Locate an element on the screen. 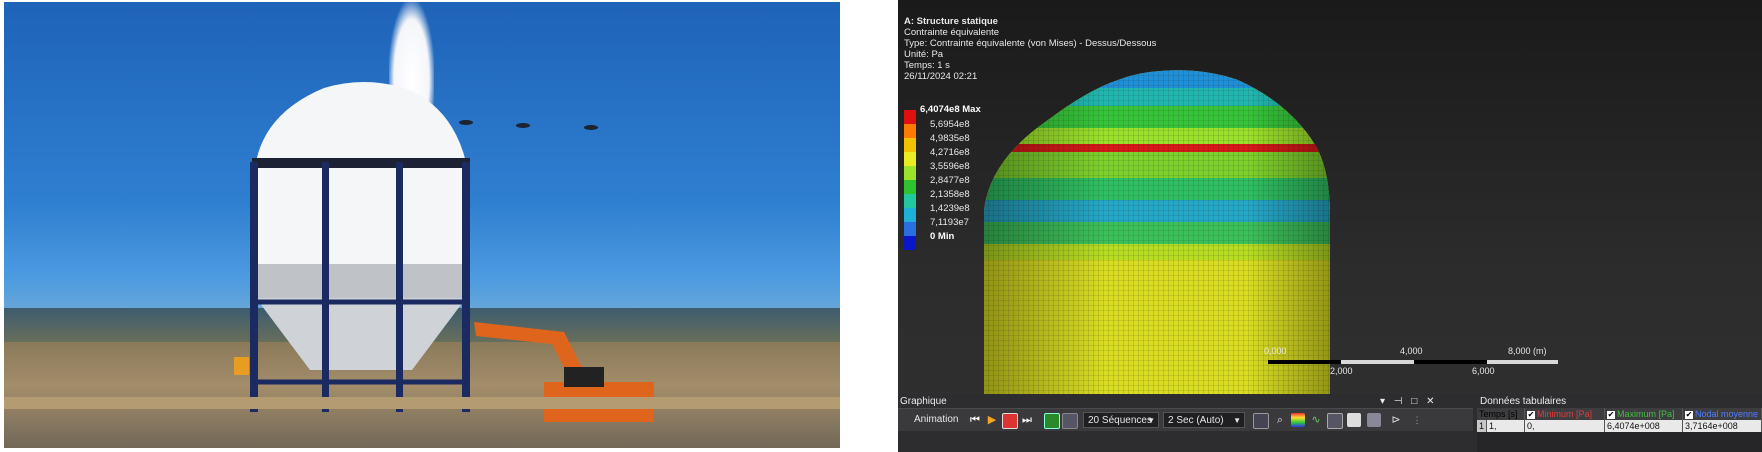 This screenshot has width=1762, height=452. settings-button is located at coordinates (1374, 420).